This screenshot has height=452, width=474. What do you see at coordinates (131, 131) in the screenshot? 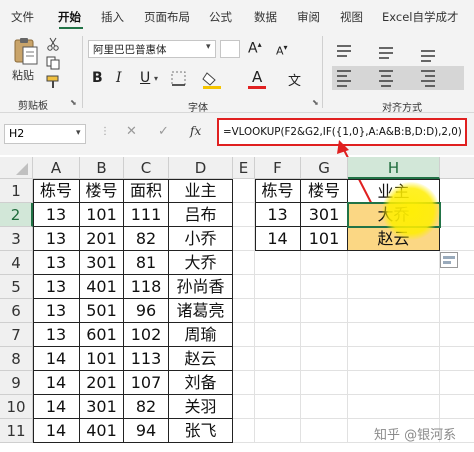
I see `cancel-icon: ✕` at bounding box center [131, 131].